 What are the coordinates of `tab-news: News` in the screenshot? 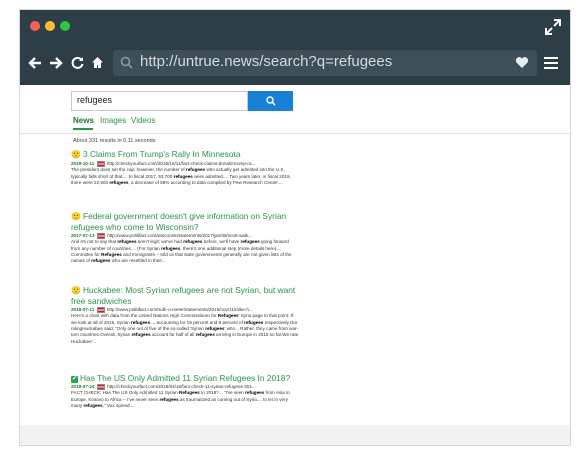 It's located at (83, 120).